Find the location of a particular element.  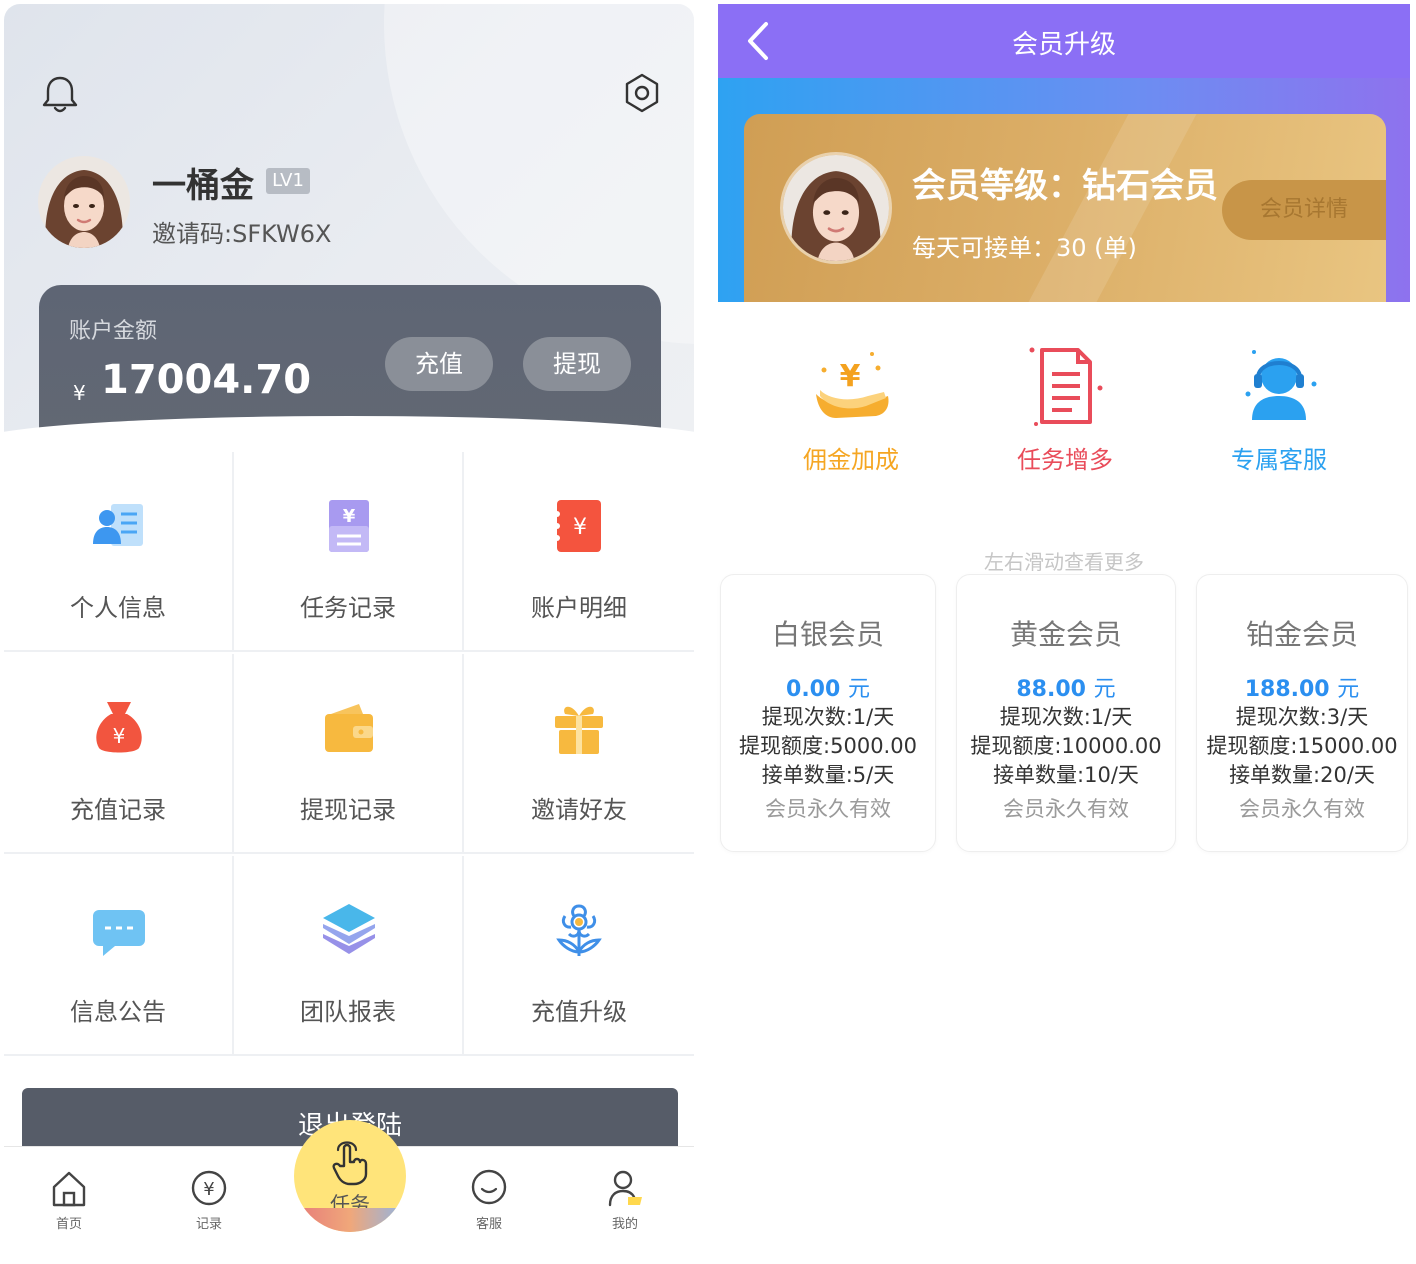

tab-service: 客服 is located at coordinates (489, 1199).